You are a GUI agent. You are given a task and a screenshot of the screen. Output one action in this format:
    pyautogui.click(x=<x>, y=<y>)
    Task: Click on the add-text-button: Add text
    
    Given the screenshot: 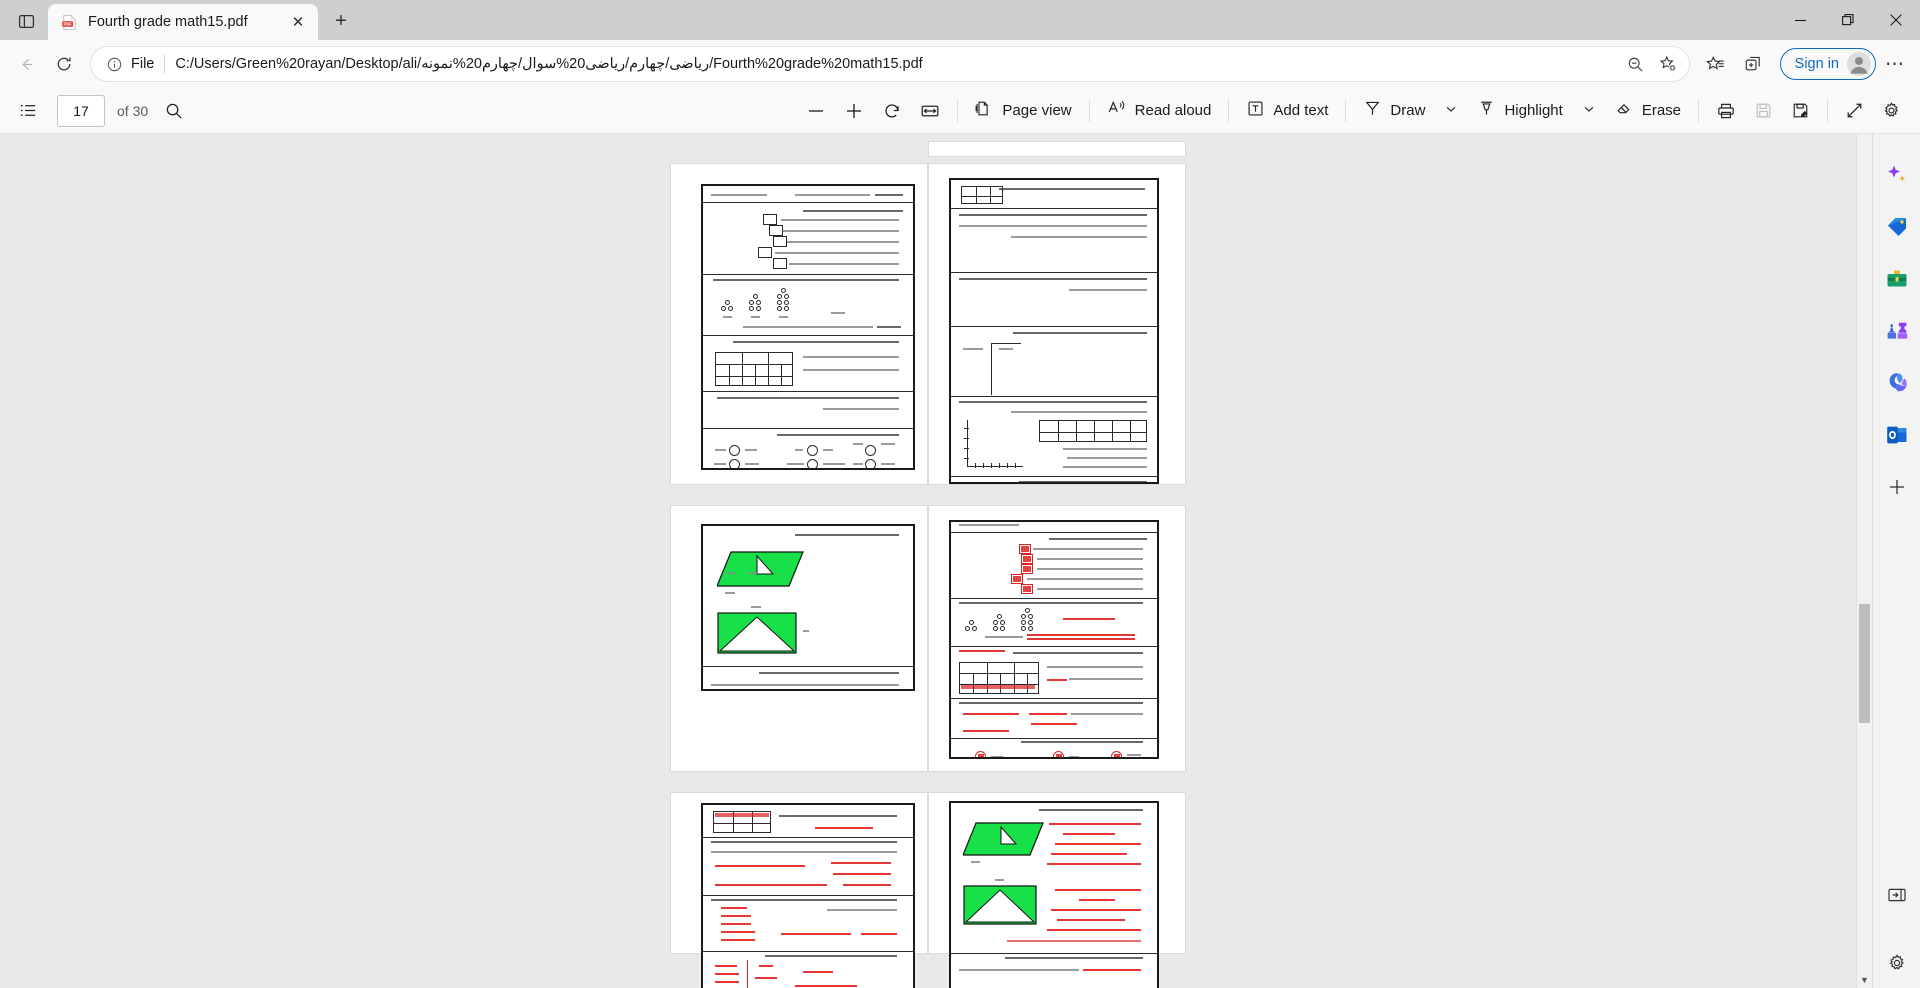 What is the action you would take?
    pyautogui.click(x=1287, y=111)
    